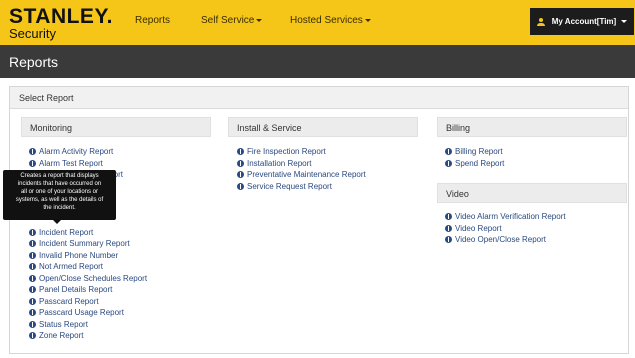  Describe the element at coordinates (76, 152) in the screenshot. I see `report-link-label: Alarm Activity Report` at that location.